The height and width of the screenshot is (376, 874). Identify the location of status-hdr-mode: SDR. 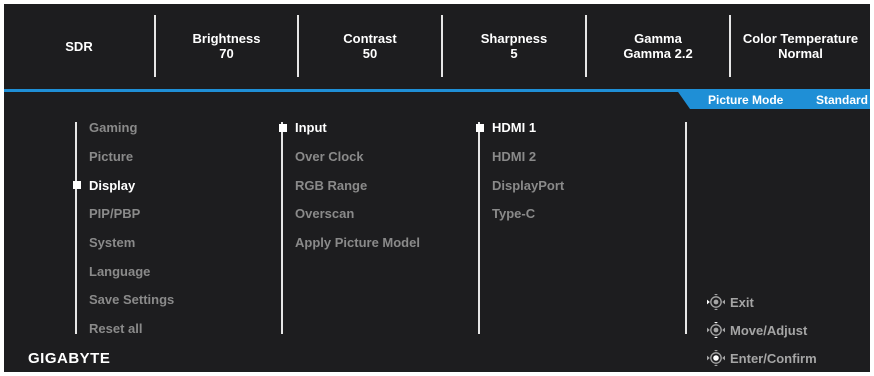
(79, 46).